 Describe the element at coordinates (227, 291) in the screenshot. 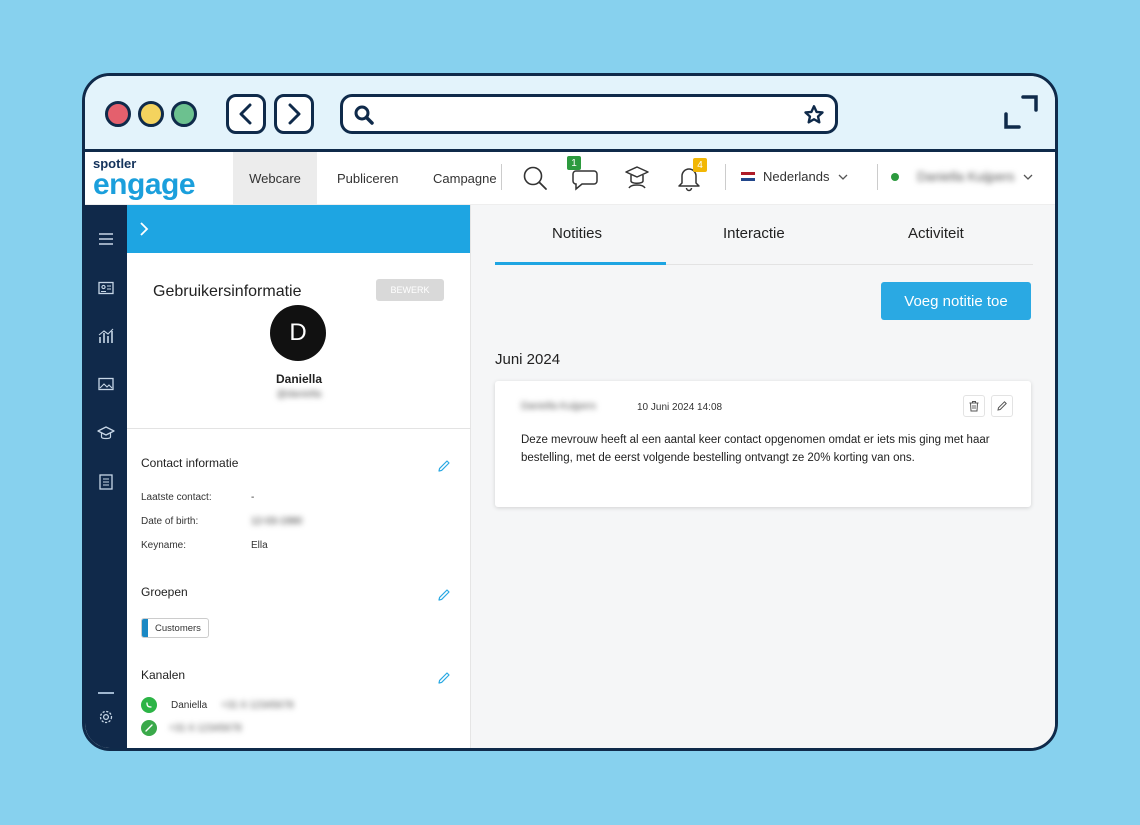

I see `user-info-title: Gebruikersinformatie` at that location.